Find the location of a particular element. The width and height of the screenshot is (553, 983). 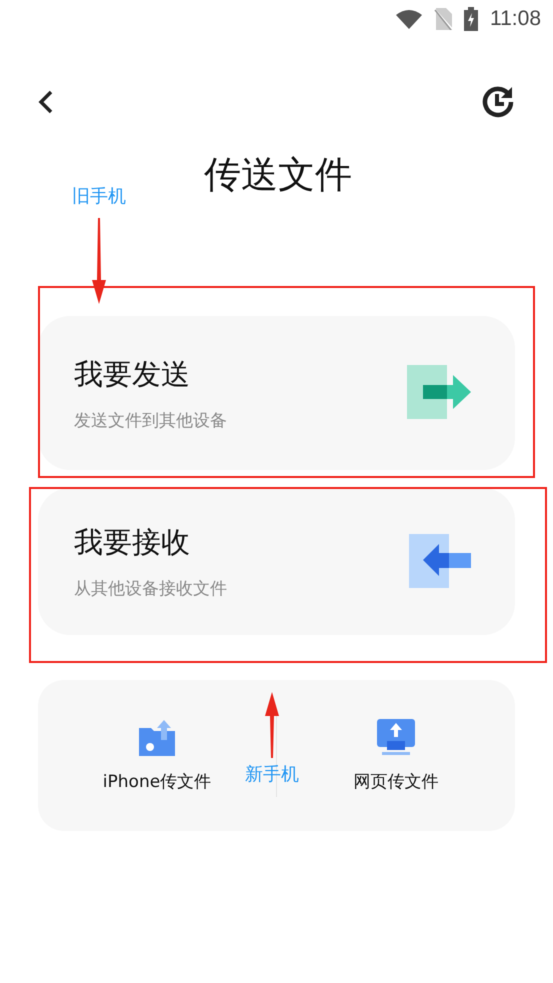

annotation-label: 新手机 is located at coordinates (272, 774).